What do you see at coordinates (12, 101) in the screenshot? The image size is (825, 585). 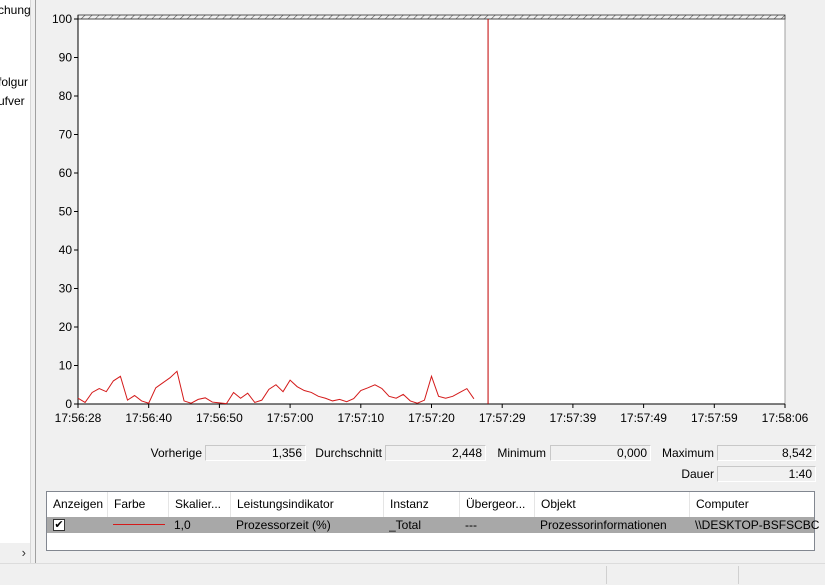 I see `tree-item-3: ufver` at bounding box center [12, 101].